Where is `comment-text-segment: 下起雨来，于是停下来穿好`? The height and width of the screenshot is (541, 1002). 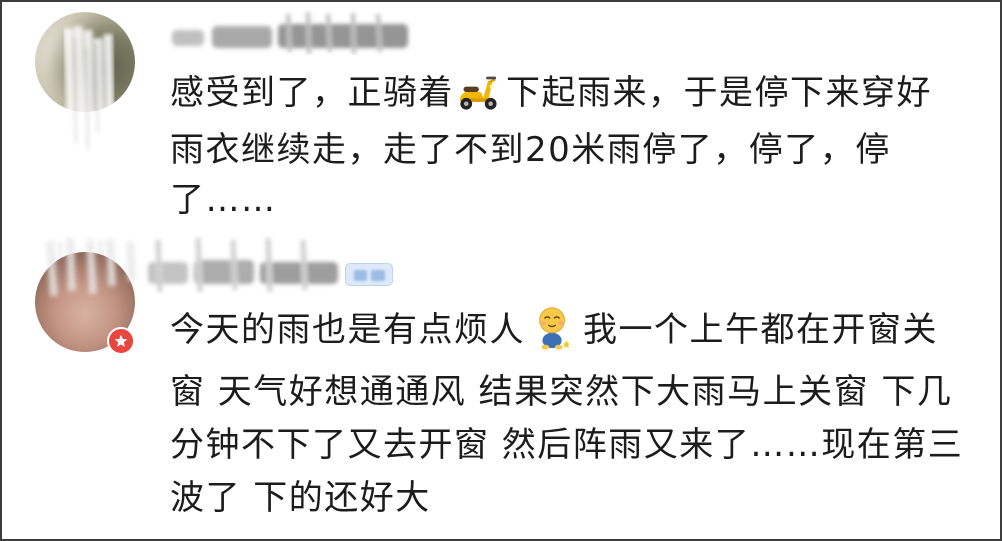 comment-text-segment: 下起雨来，于是停下来穿好 is located at coordinates (719, 93).